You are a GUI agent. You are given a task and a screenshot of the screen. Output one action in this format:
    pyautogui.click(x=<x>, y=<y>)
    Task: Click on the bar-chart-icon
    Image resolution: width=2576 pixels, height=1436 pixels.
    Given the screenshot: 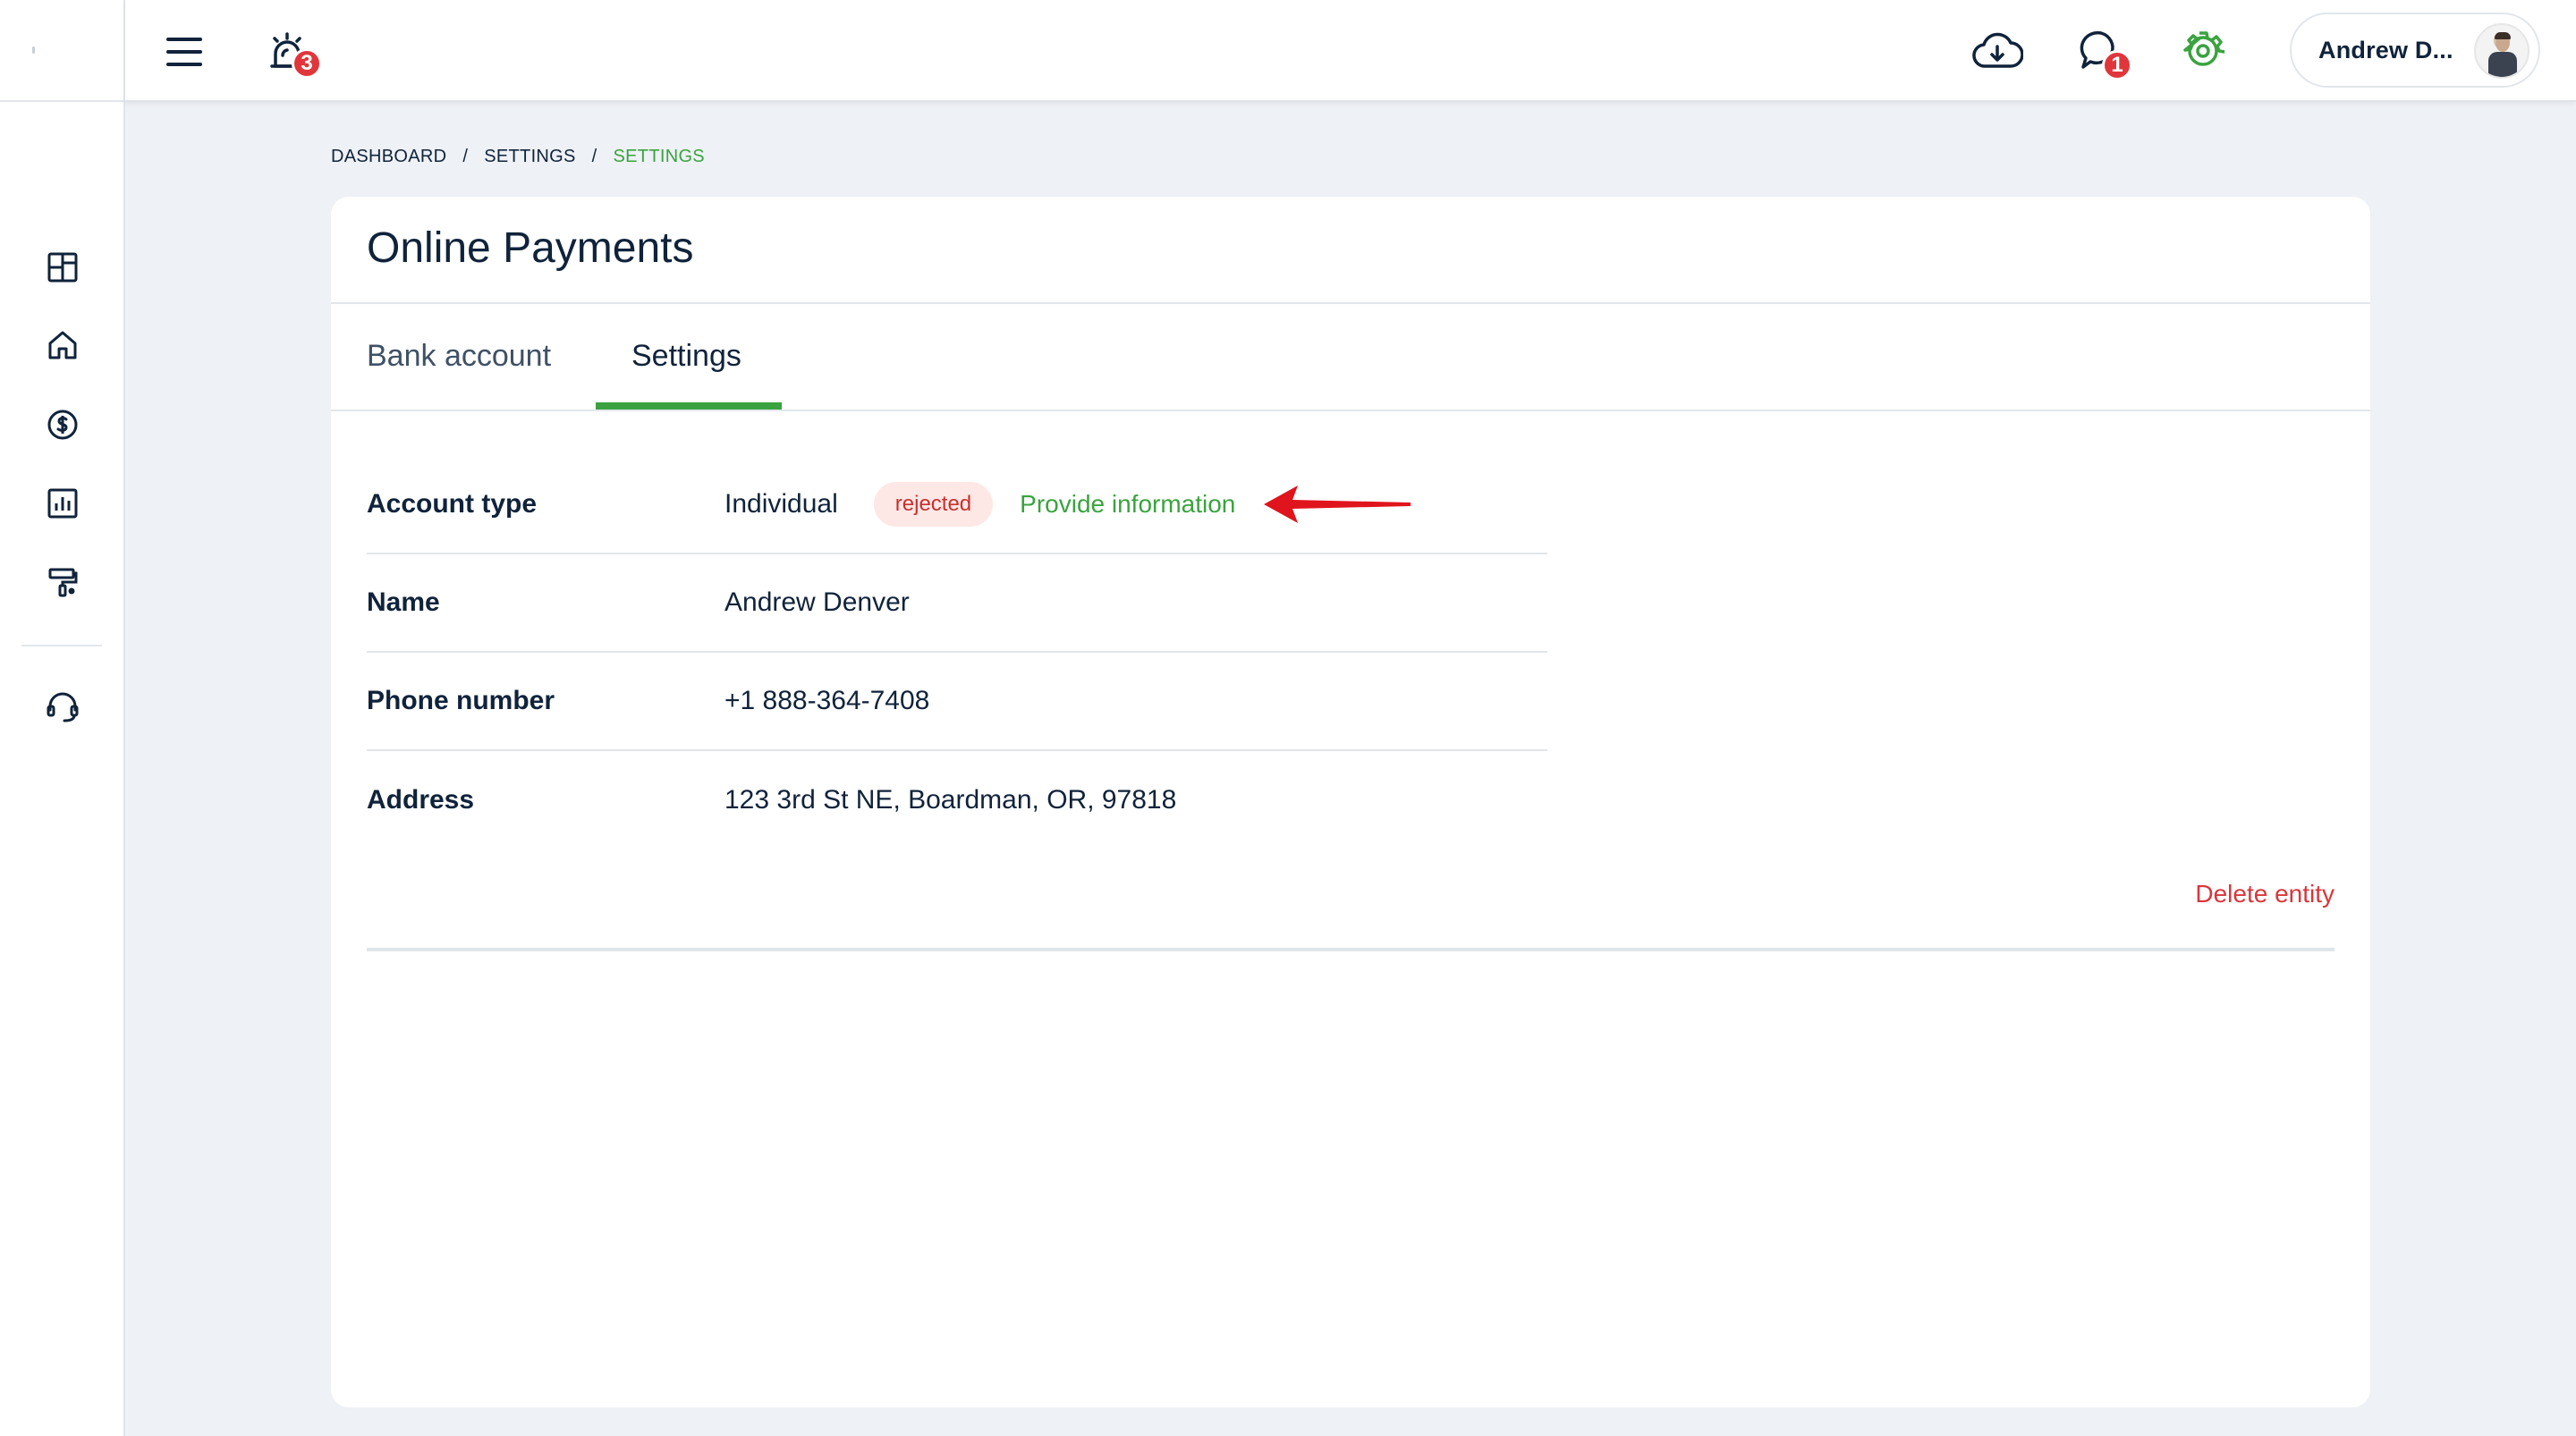 What is the action you would take?
    pyautogui.click(x=62, y=503)
    